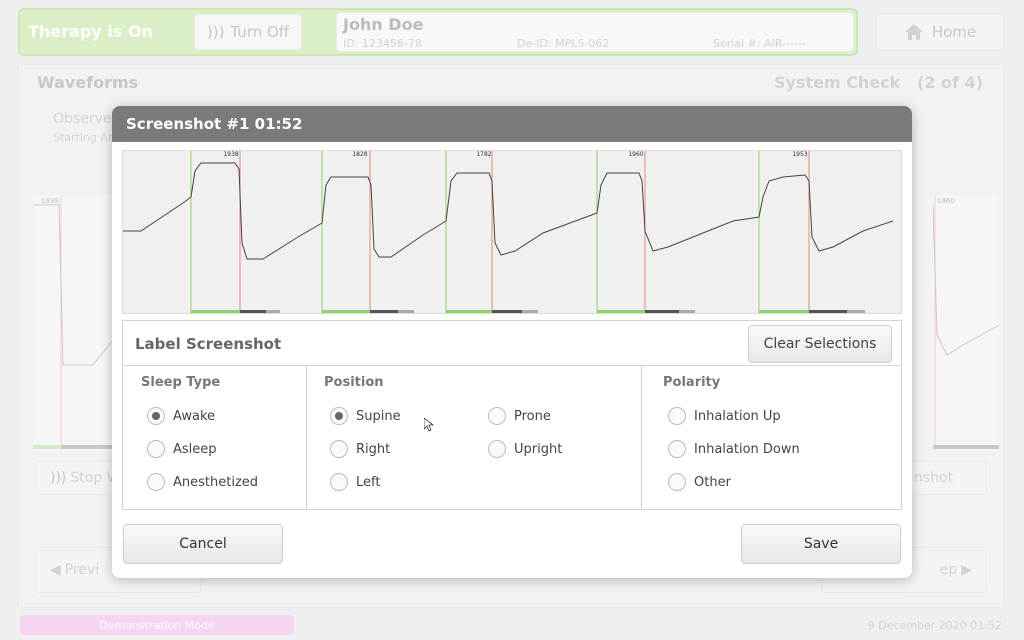 The width and height of the screenshot is (1024, 640). I want to click on breath-value-4: 1960, so click(635, 154).